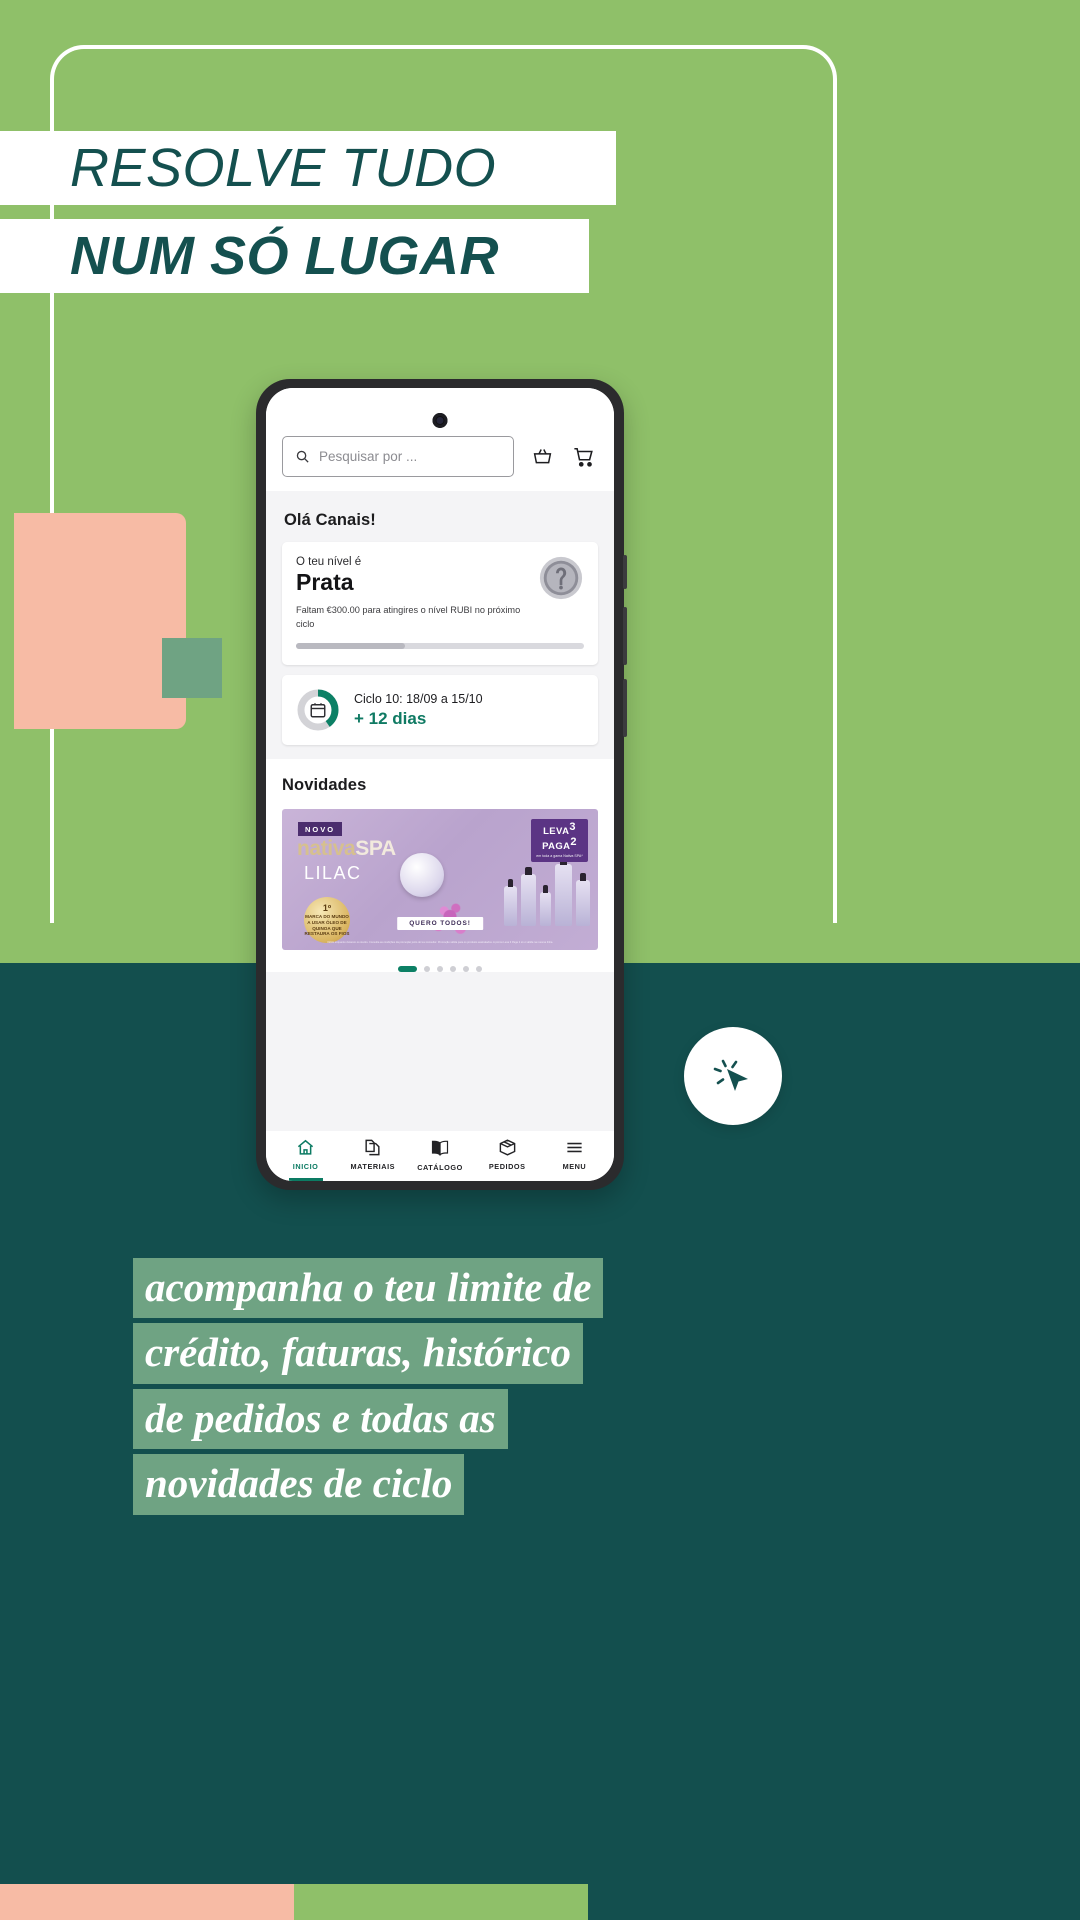  I want to click on hamburger-icon, so click(574, 1147).